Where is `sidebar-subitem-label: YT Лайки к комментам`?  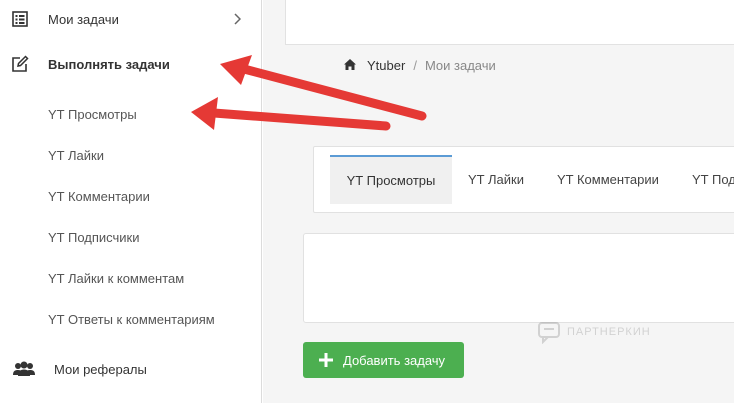 sidebar-subitem-label: YT Лайки к комментам is located at coordinates (116, 278).